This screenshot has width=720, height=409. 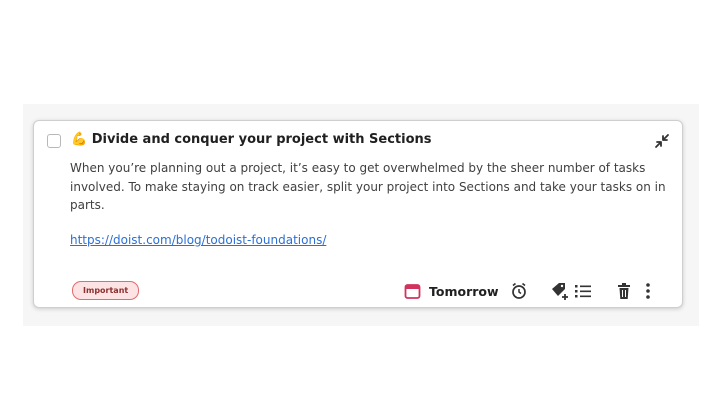 I want to click on task-emoji: 💪, so click(x=79, y=139).